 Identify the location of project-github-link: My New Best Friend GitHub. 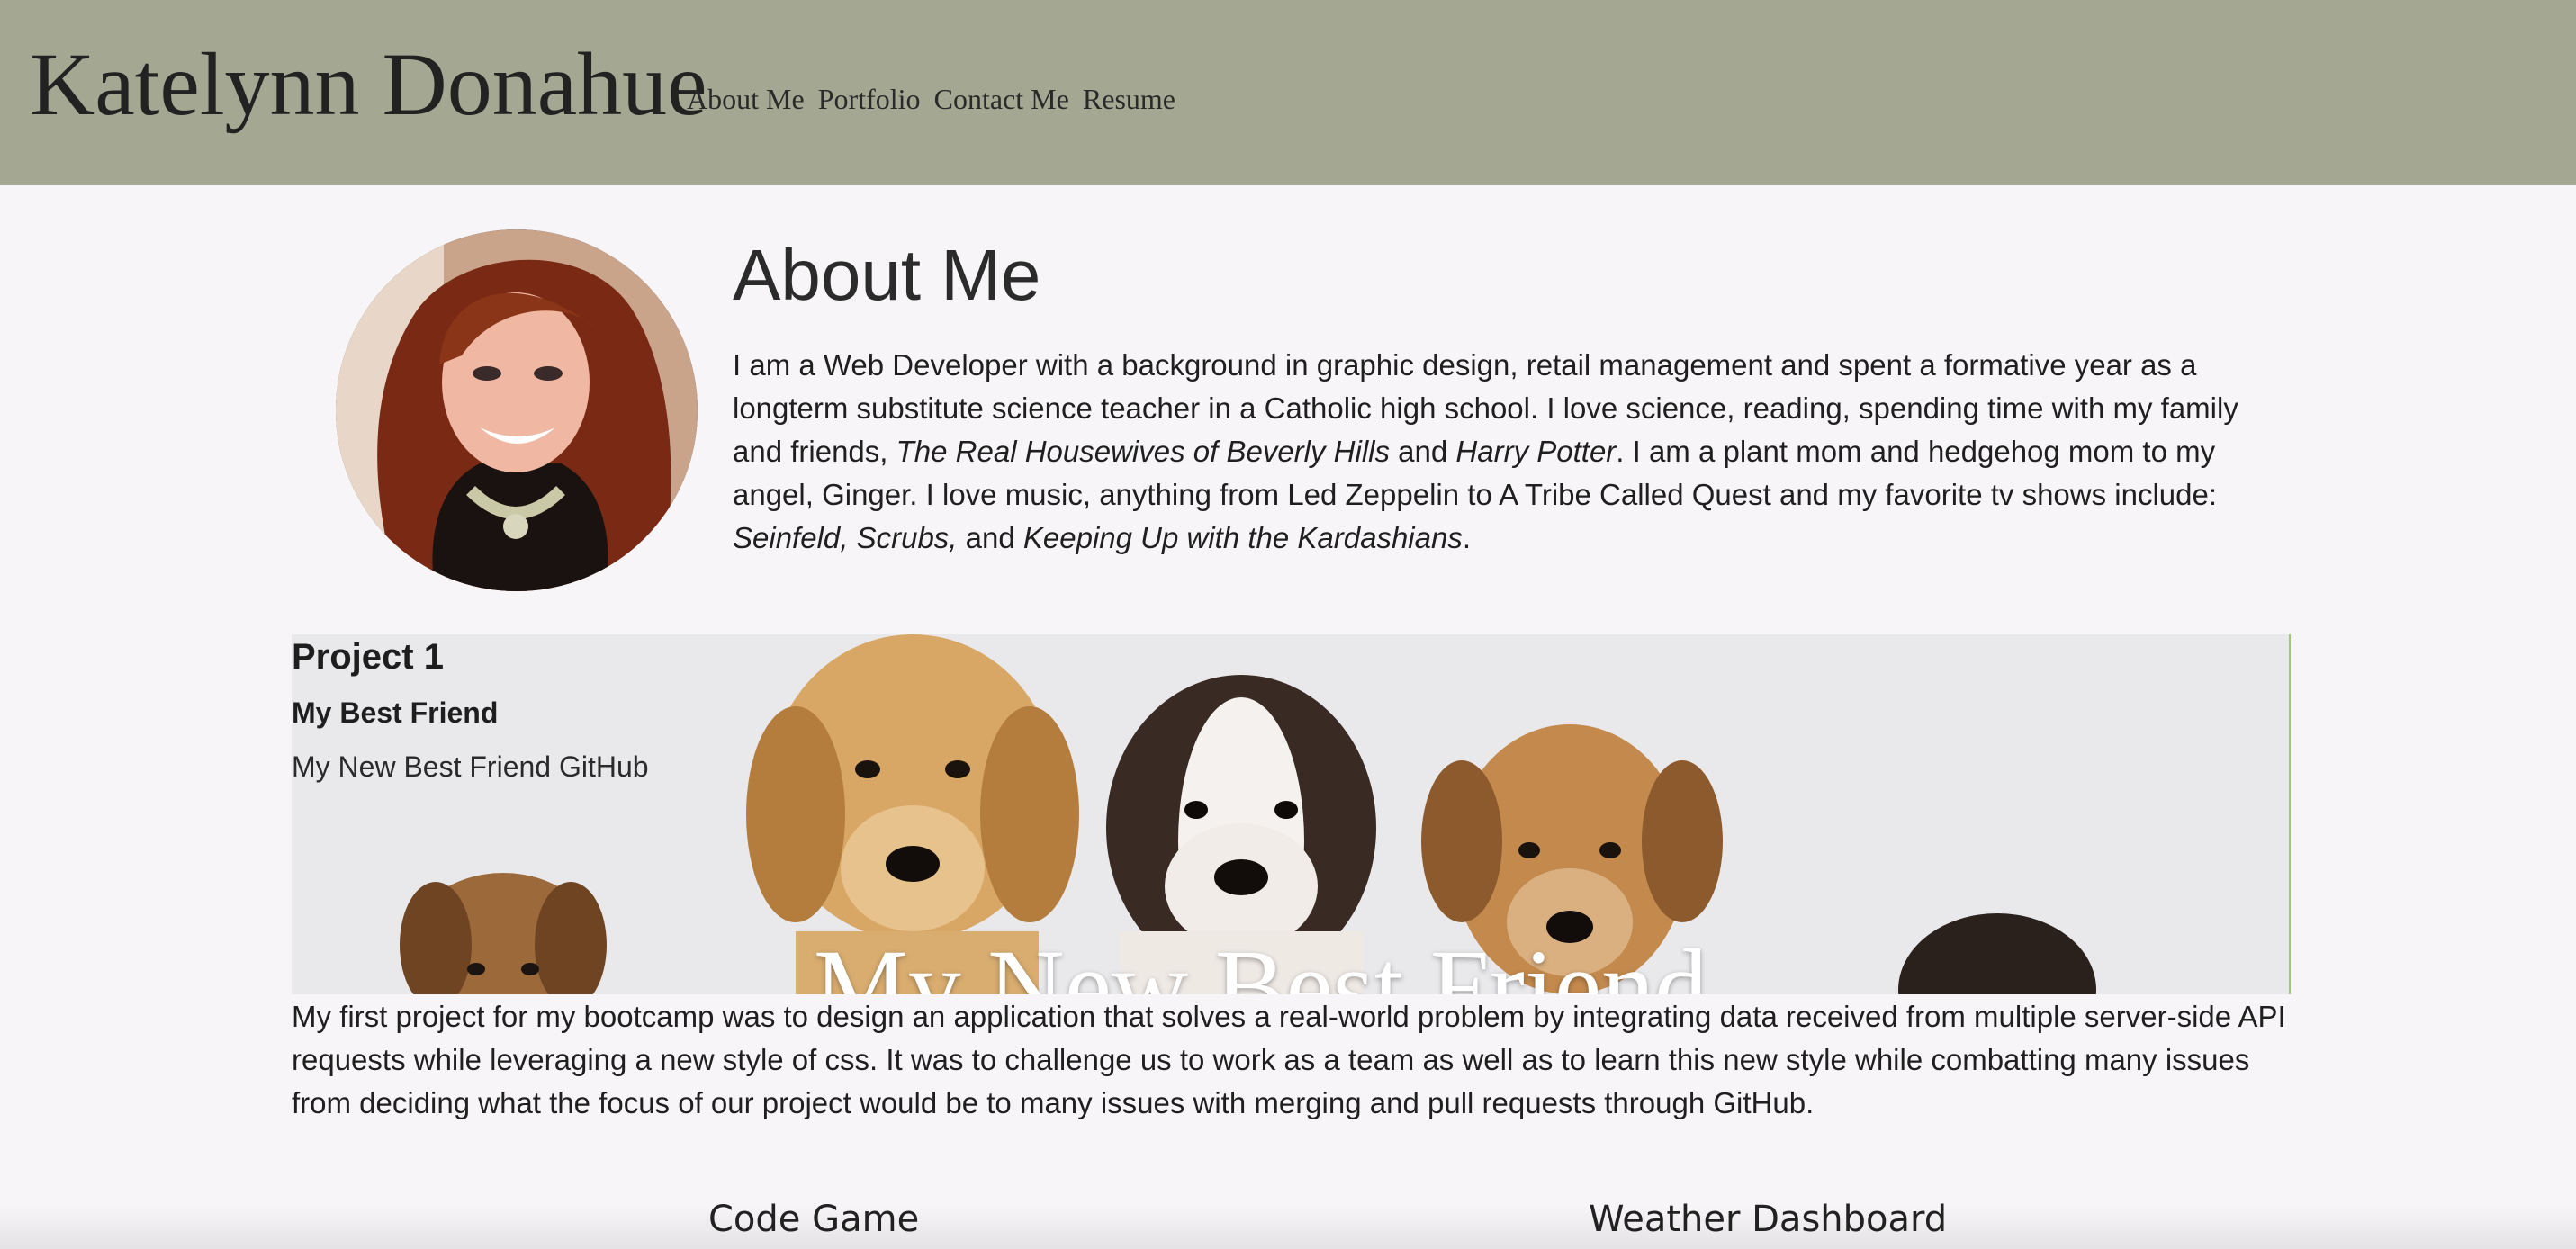
(470, 766).